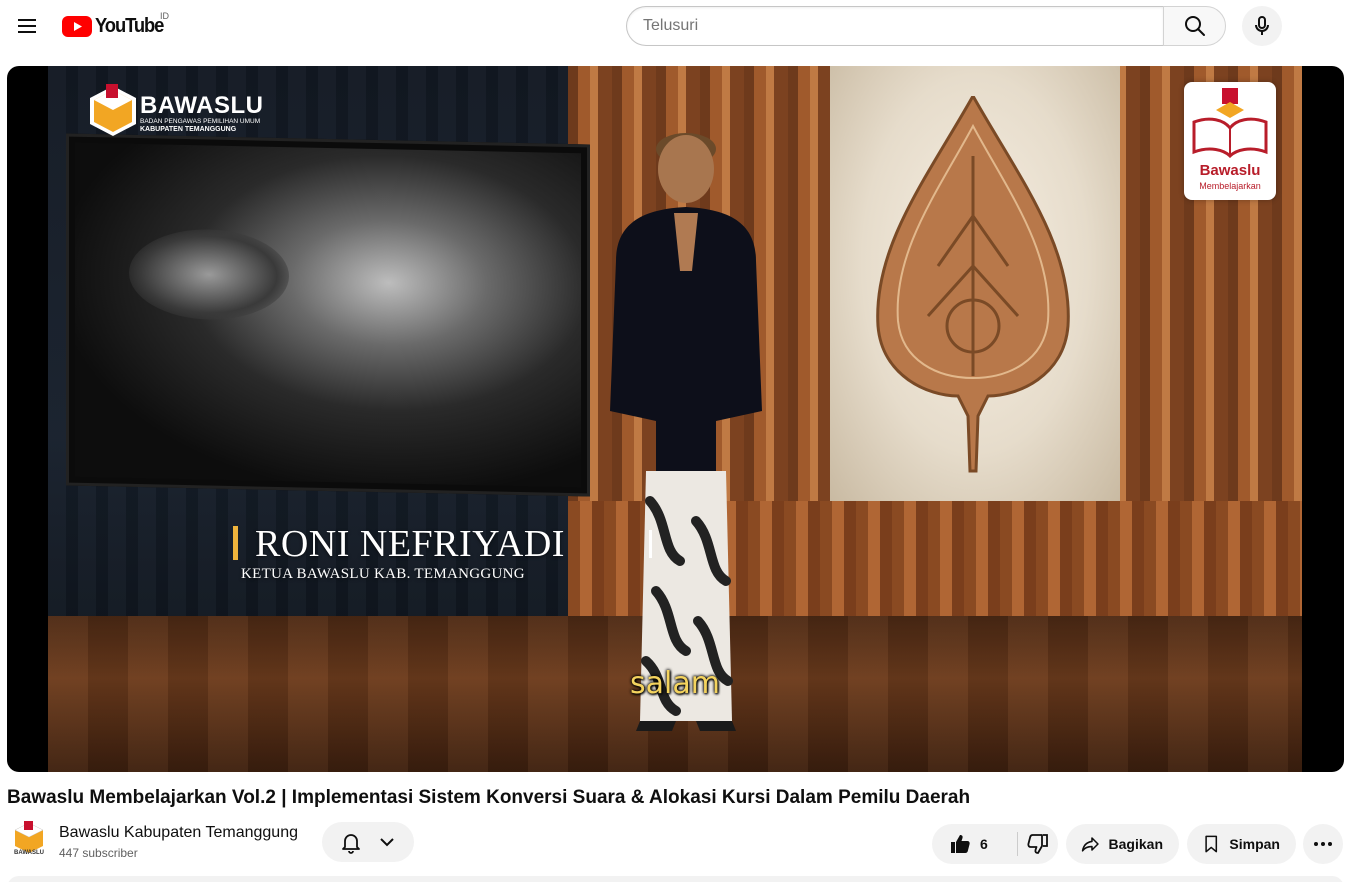  I want to click on share-label: Bagikan, so click(1135, 844).